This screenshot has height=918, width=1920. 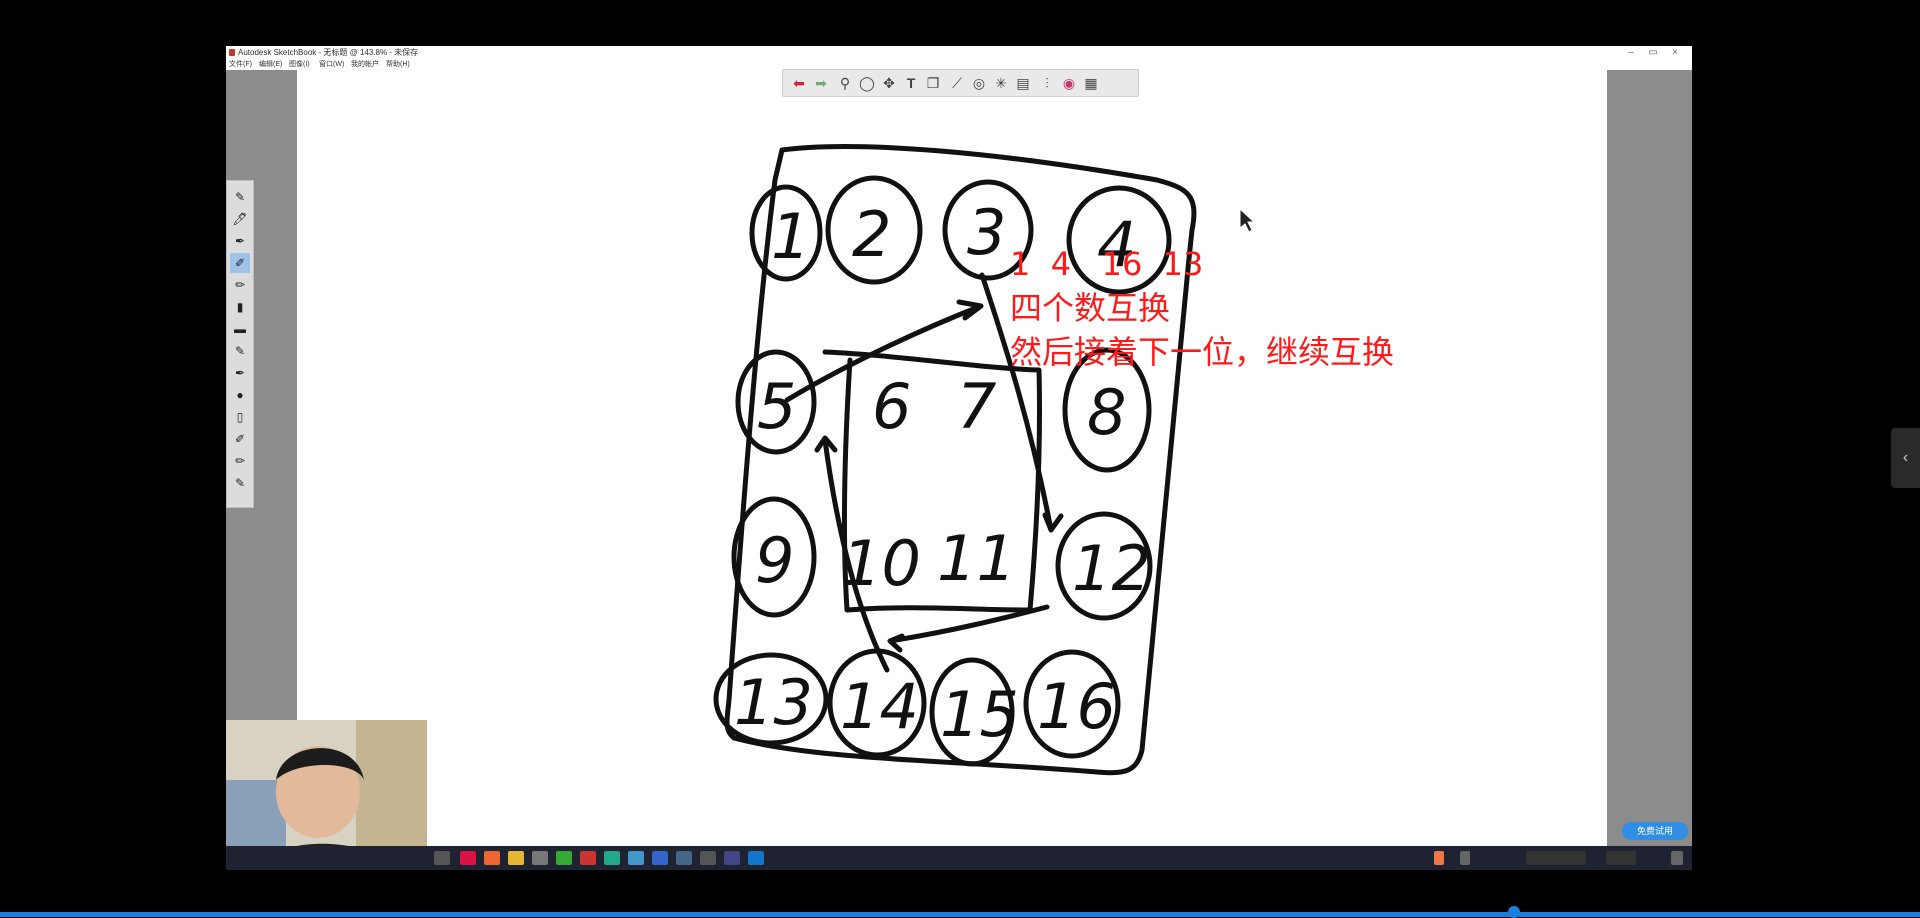 What do you see at coordinates (976, 558) in the screenshot?
I see `label-11: 11` at bounding box center [976, 558].